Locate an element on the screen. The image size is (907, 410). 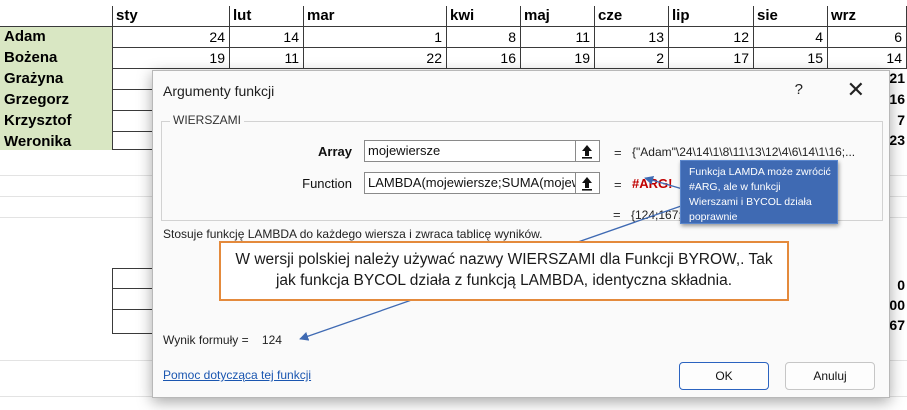
month-header-lut: lut is located at coordinates (267, 16).